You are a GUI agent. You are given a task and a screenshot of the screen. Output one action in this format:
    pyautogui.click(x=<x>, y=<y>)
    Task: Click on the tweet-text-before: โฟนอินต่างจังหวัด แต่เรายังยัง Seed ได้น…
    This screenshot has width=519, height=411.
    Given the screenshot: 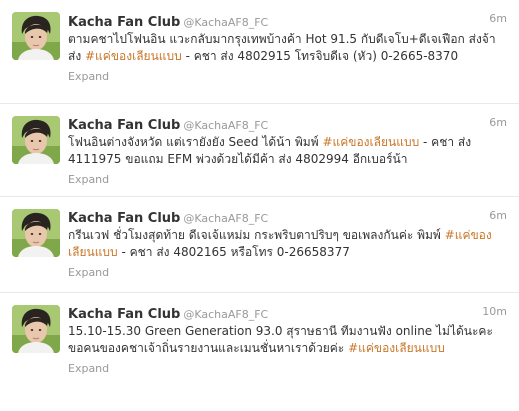 What is the action you would take?
    pyautogui.click(x=195, y=142)
    